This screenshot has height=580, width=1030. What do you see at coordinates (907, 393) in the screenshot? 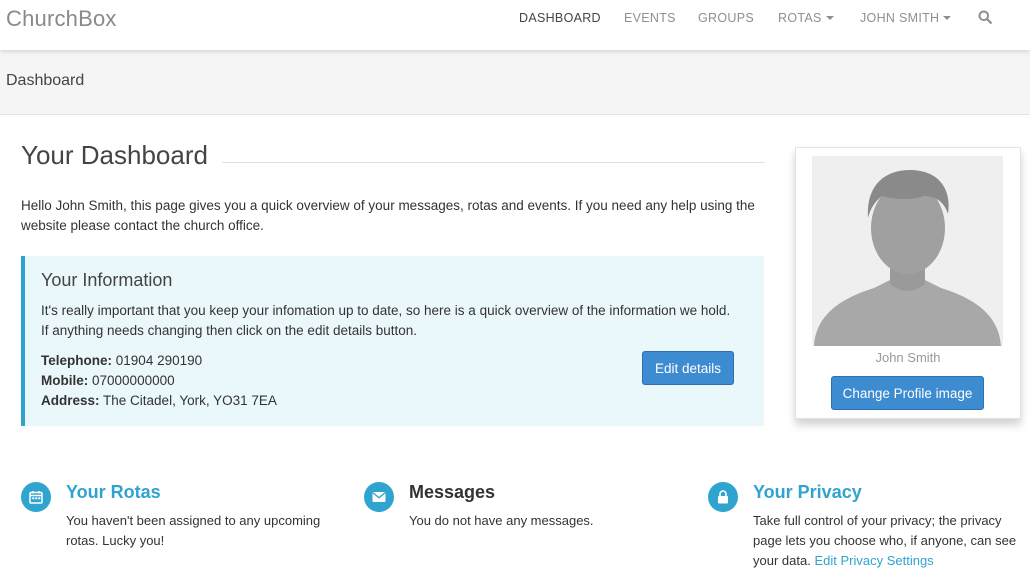
I see `change-profile-image-button: Change Profile image` at bounding box center [907, 393].